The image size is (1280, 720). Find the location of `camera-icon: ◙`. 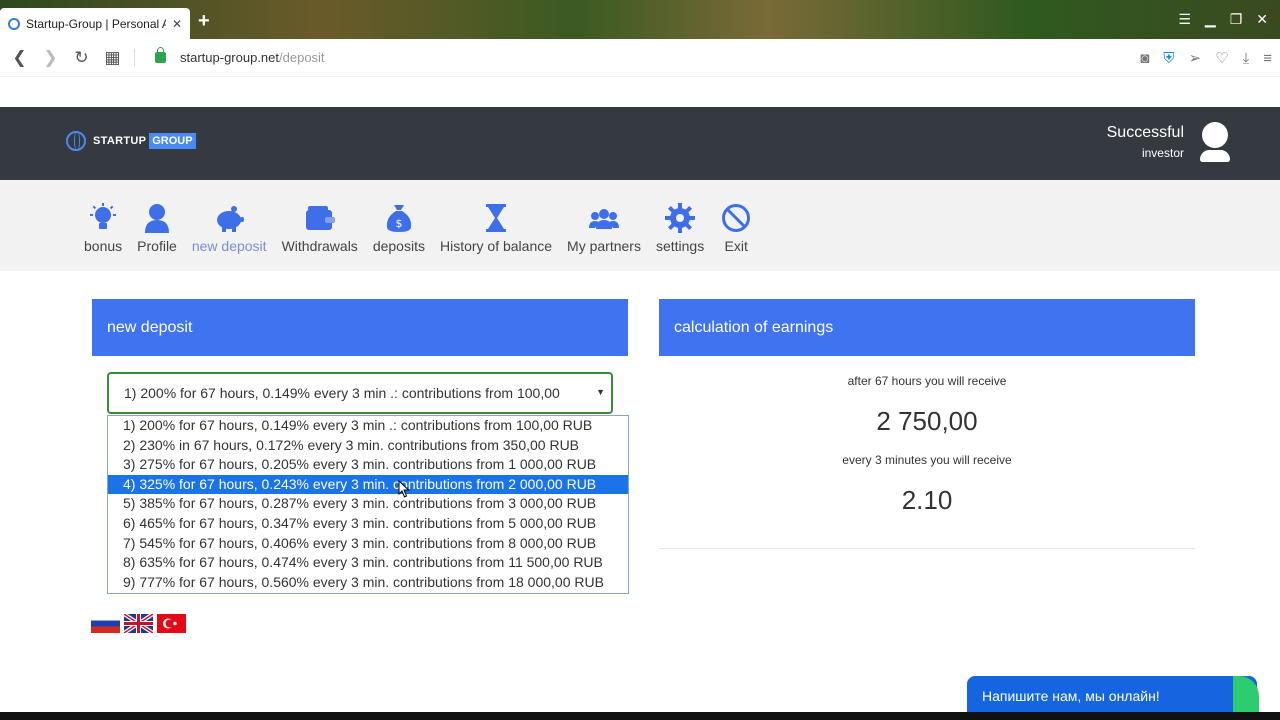

camera-icon: ◙ is located at coordinates (1144, 58).